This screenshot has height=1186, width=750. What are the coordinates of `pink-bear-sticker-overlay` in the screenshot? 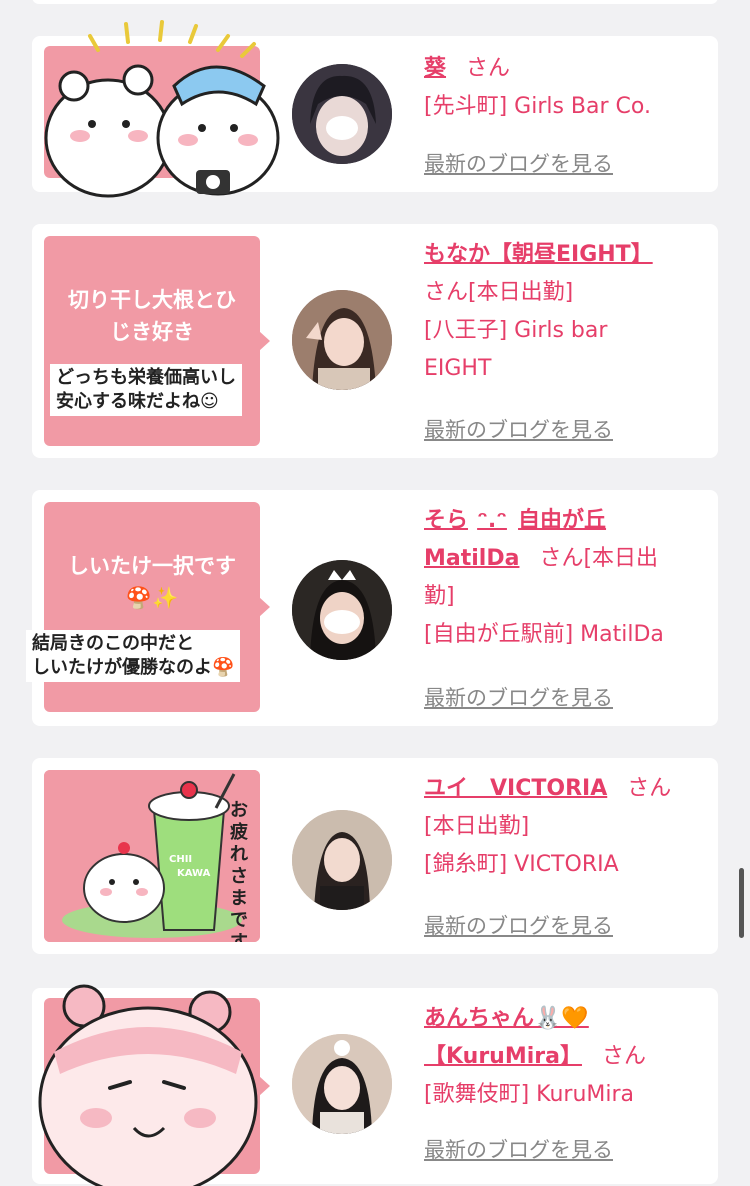 It's located at (148, 1085).